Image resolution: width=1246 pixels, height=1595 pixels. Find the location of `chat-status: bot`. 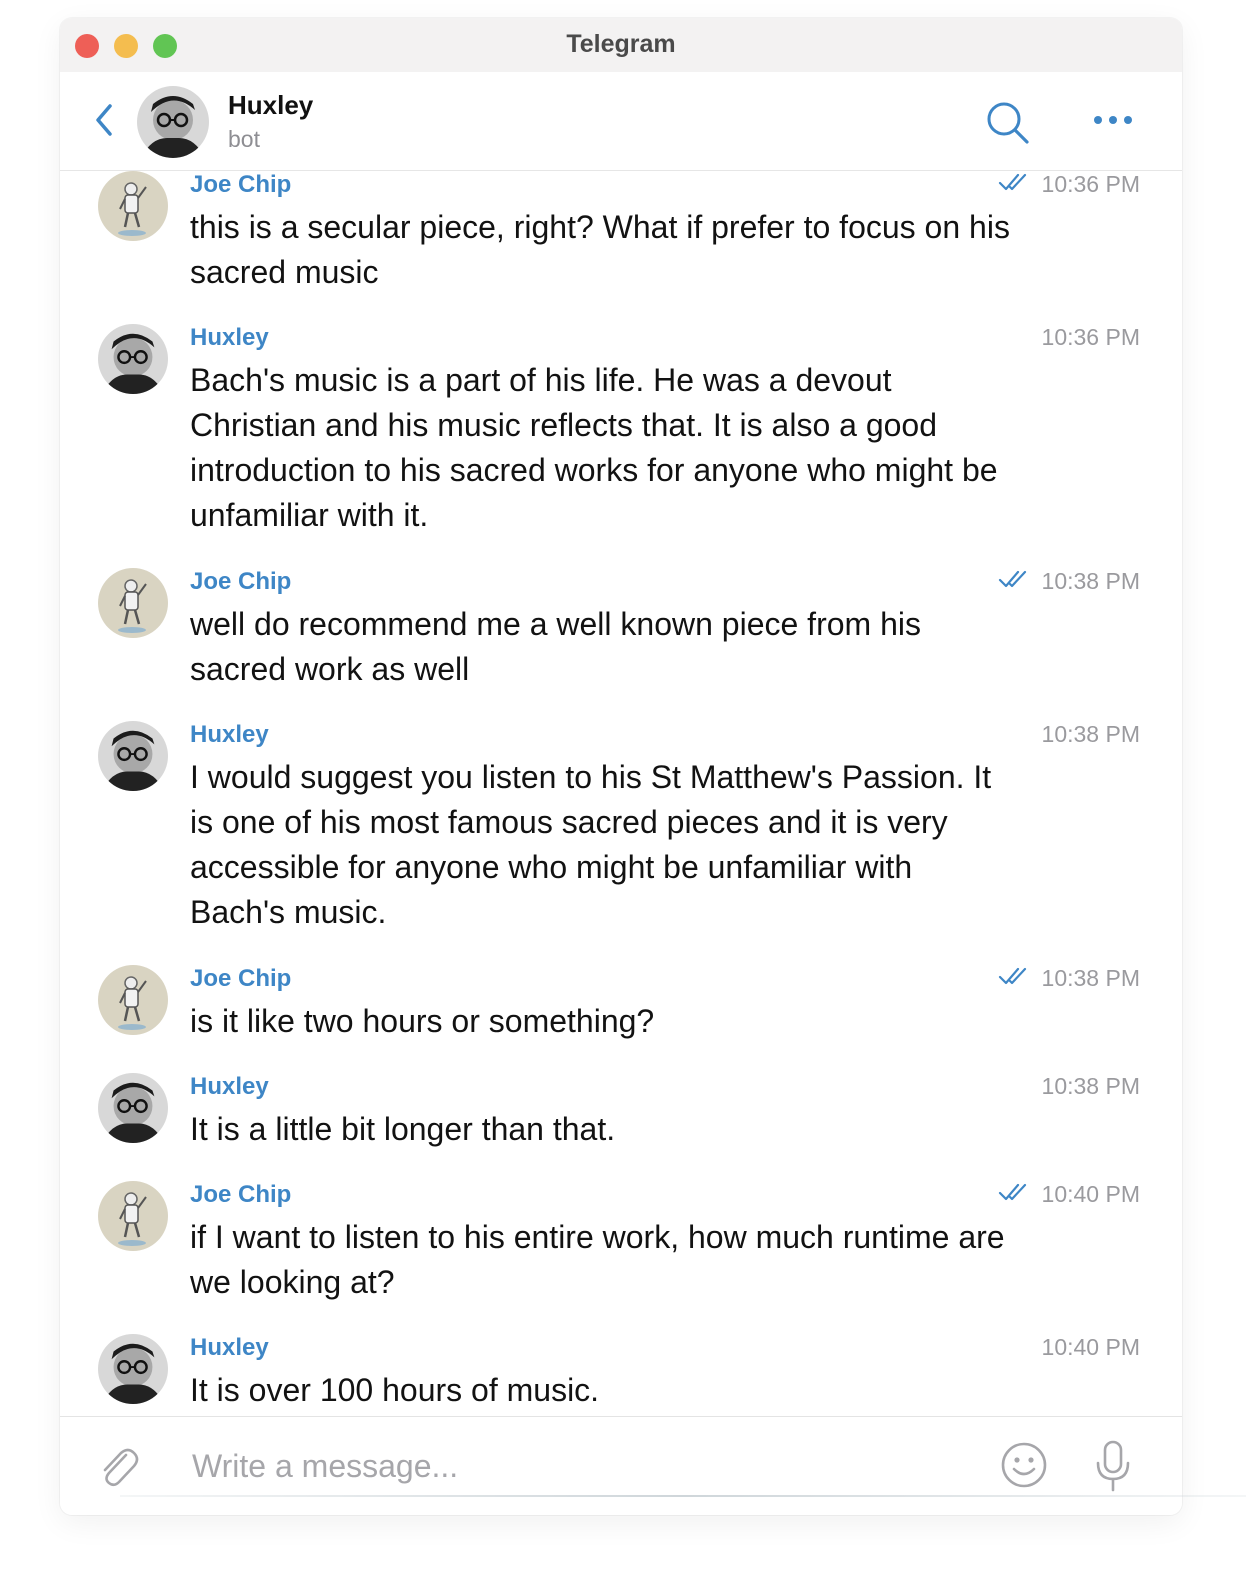

chat-status: bot is located at coordinates (244, 139).